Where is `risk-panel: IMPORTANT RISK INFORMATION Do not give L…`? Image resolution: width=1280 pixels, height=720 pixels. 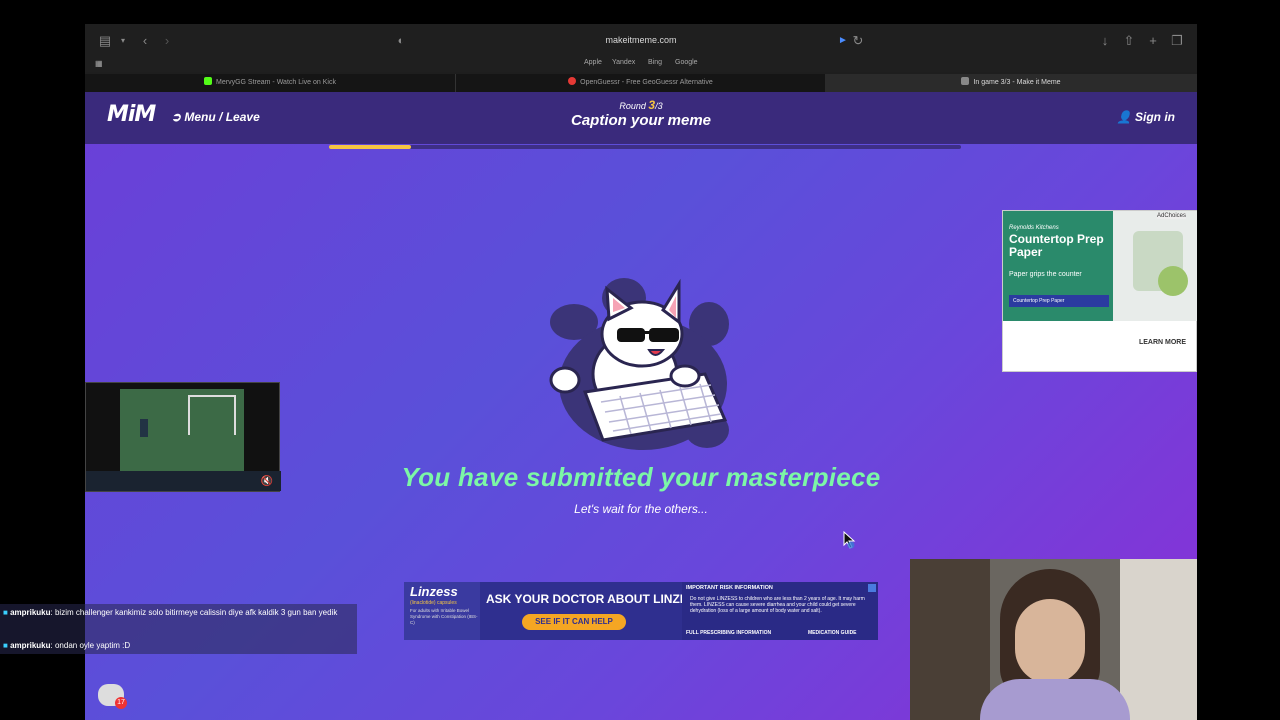 risk-panel: IMPORTANT RISK INFORMATION Do not give L… is located at coordinates (780, 611).